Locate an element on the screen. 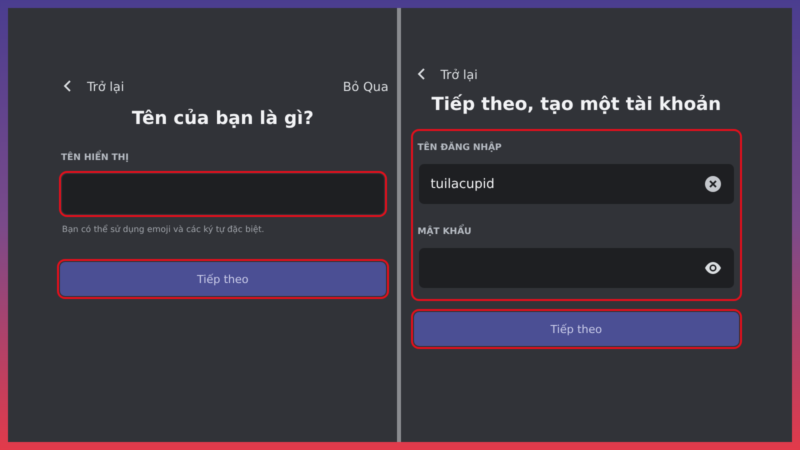  field-label: TÊN ĐĂNG NHẬP is located at coordinates (460, 148).